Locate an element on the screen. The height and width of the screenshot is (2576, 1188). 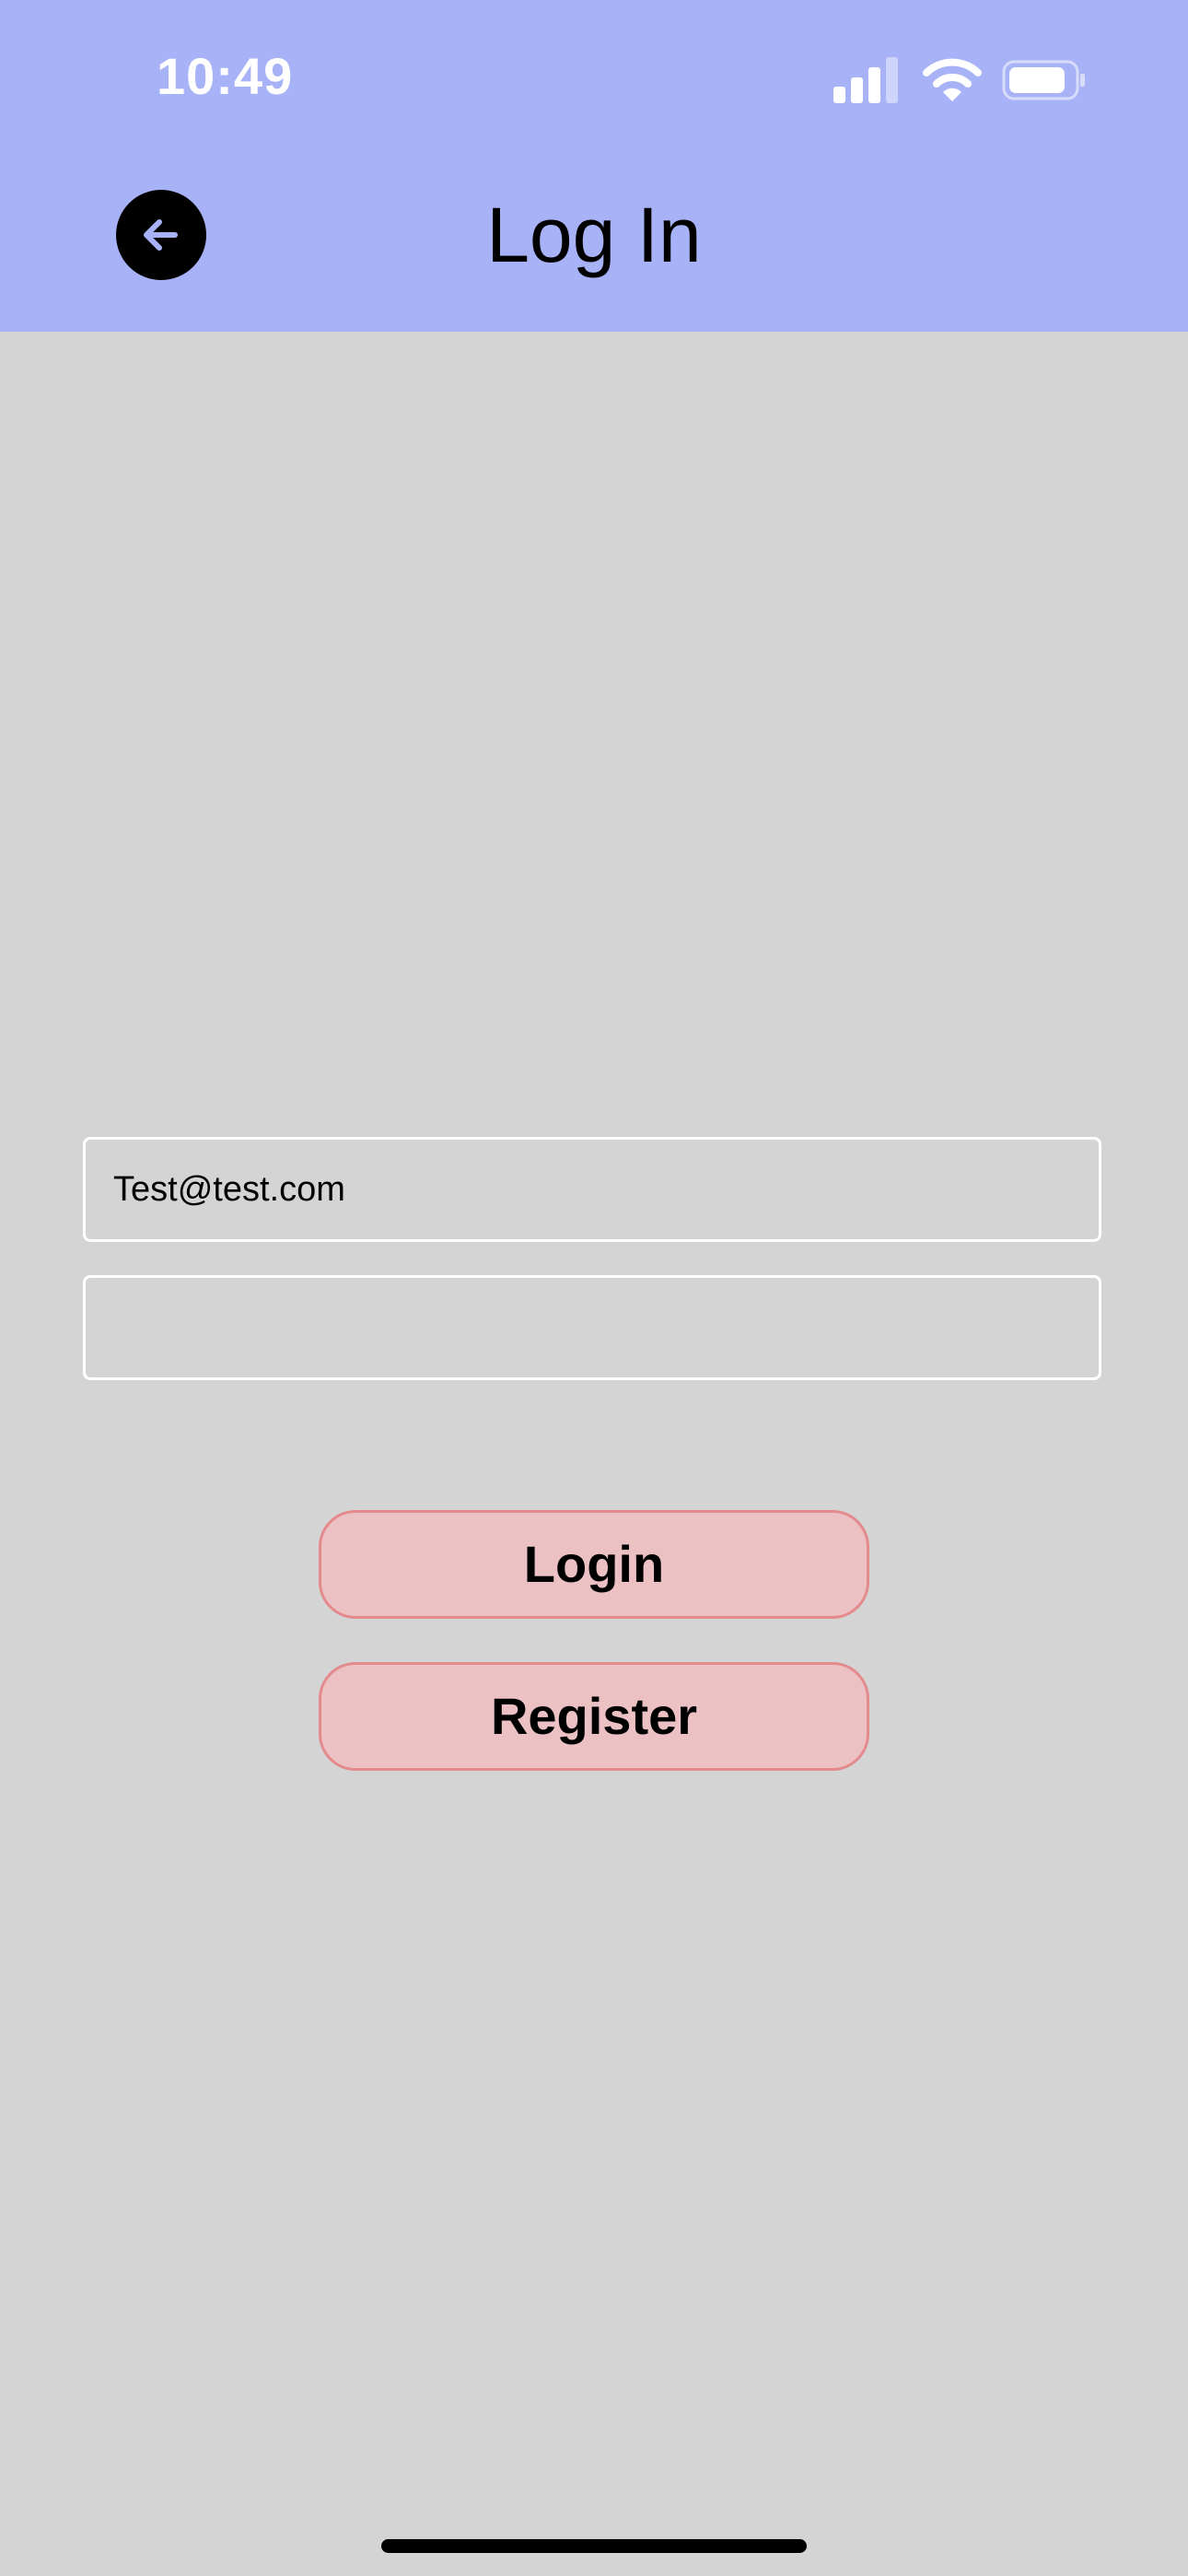
page-title: Log In is located at coordinates (594, 235).